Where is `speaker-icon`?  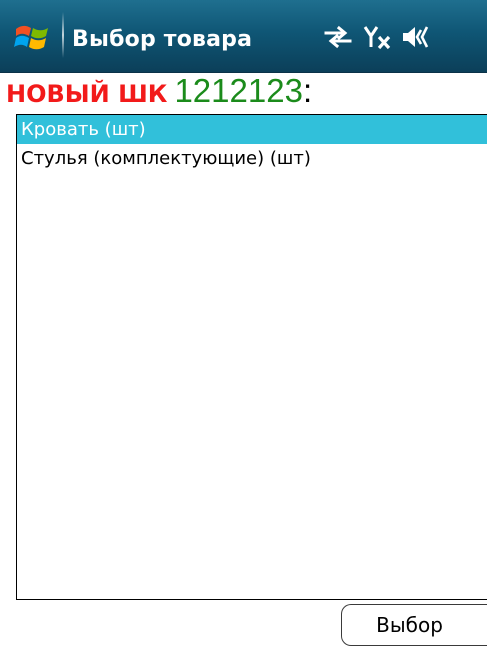 speaker-icon is located at coordinates (417, 37).